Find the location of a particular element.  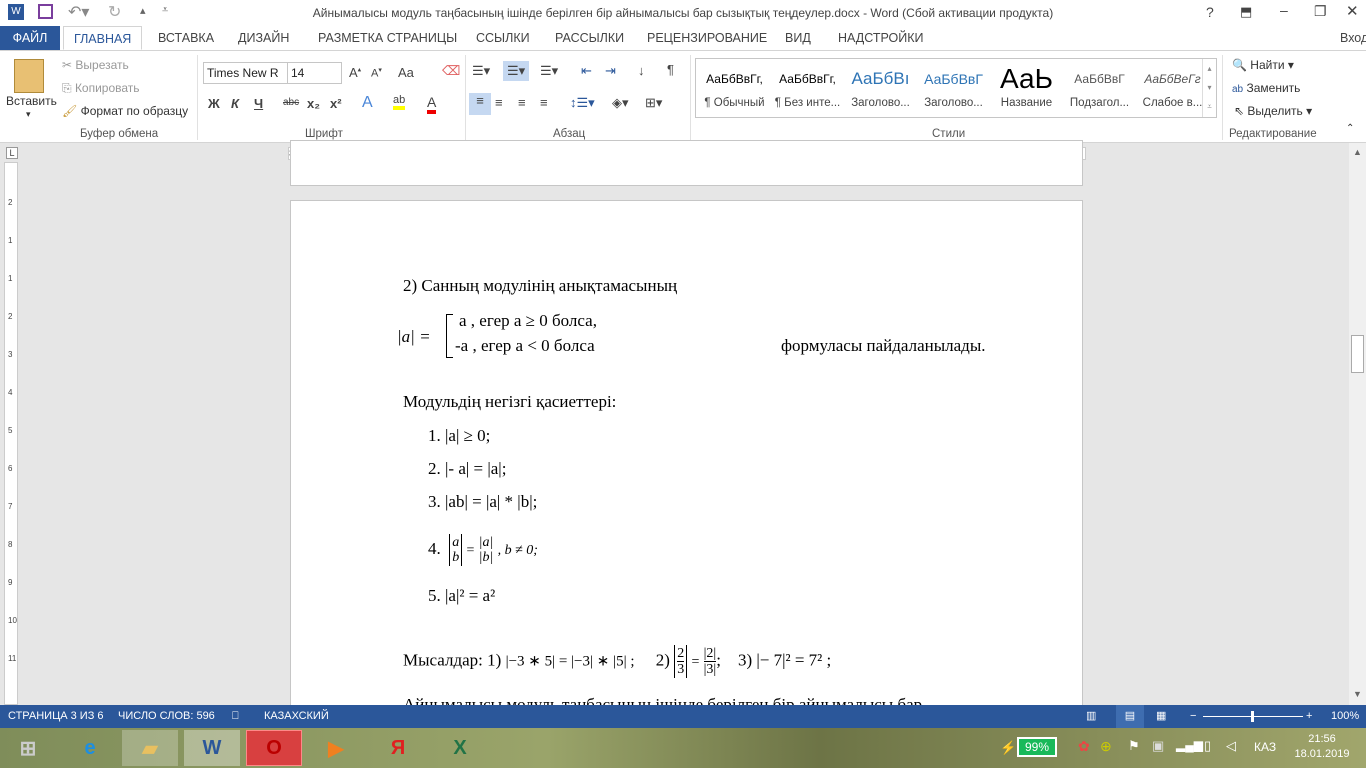

page-count: СТРАНИЦА 3 ИЗ 6 is located at coordinates (56, 716).